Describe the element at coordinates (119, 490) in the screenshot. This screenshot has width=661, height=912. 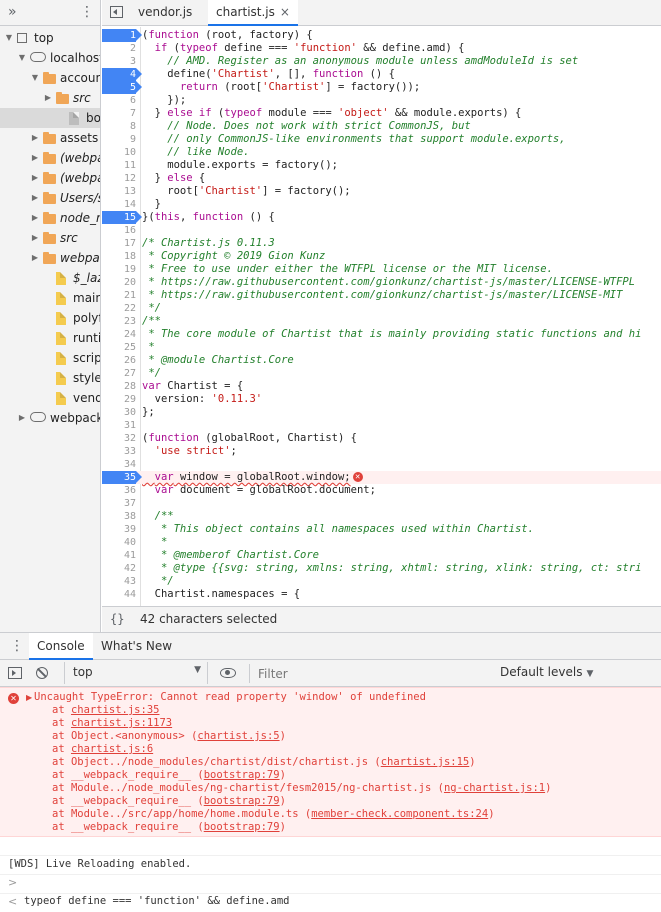
I see `line-number: 36` at that location.